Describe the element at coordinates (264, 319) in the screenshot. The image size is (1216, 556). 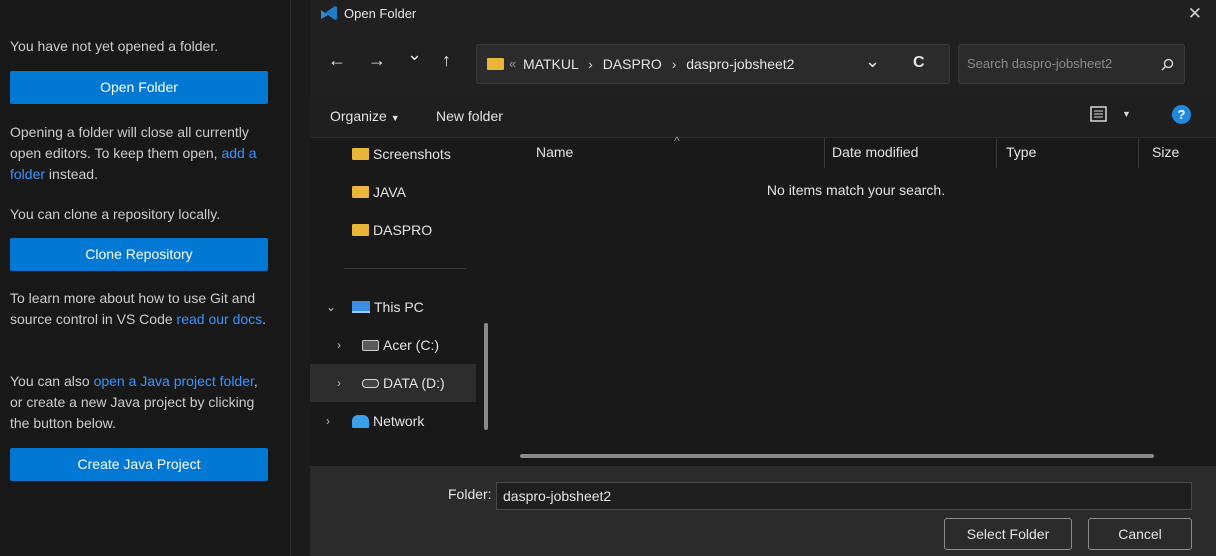
I see `info-text: .` at that location.